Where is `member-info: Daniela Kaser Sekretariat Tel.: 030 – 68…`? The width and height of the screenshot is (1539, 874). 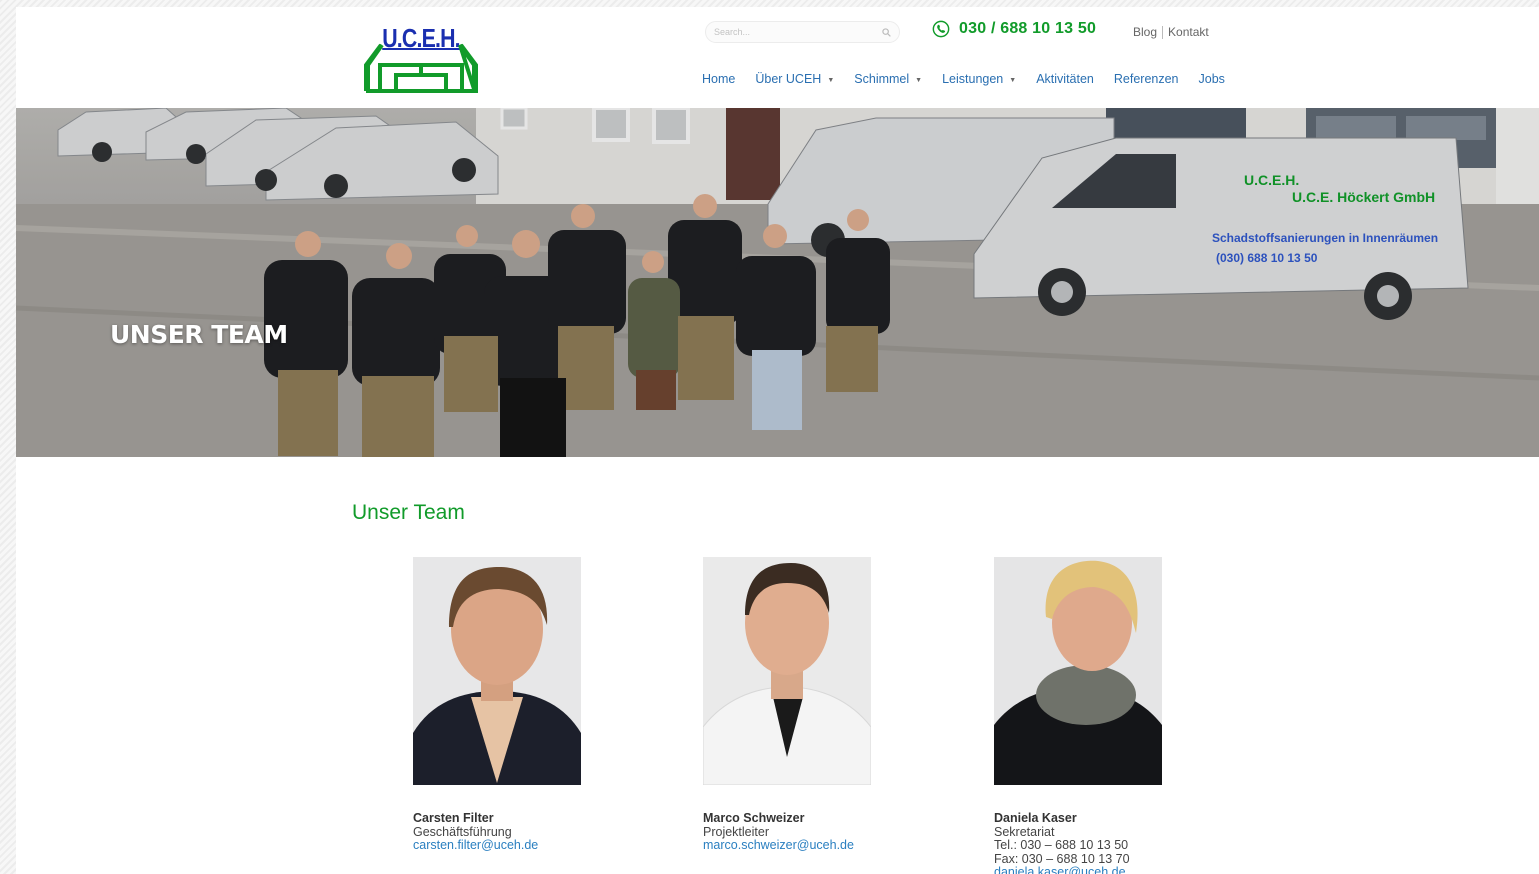 member-info: Daniela Kaser Sekretariat Tel.: 030 – 68… is located at coordinates (1094, 842).